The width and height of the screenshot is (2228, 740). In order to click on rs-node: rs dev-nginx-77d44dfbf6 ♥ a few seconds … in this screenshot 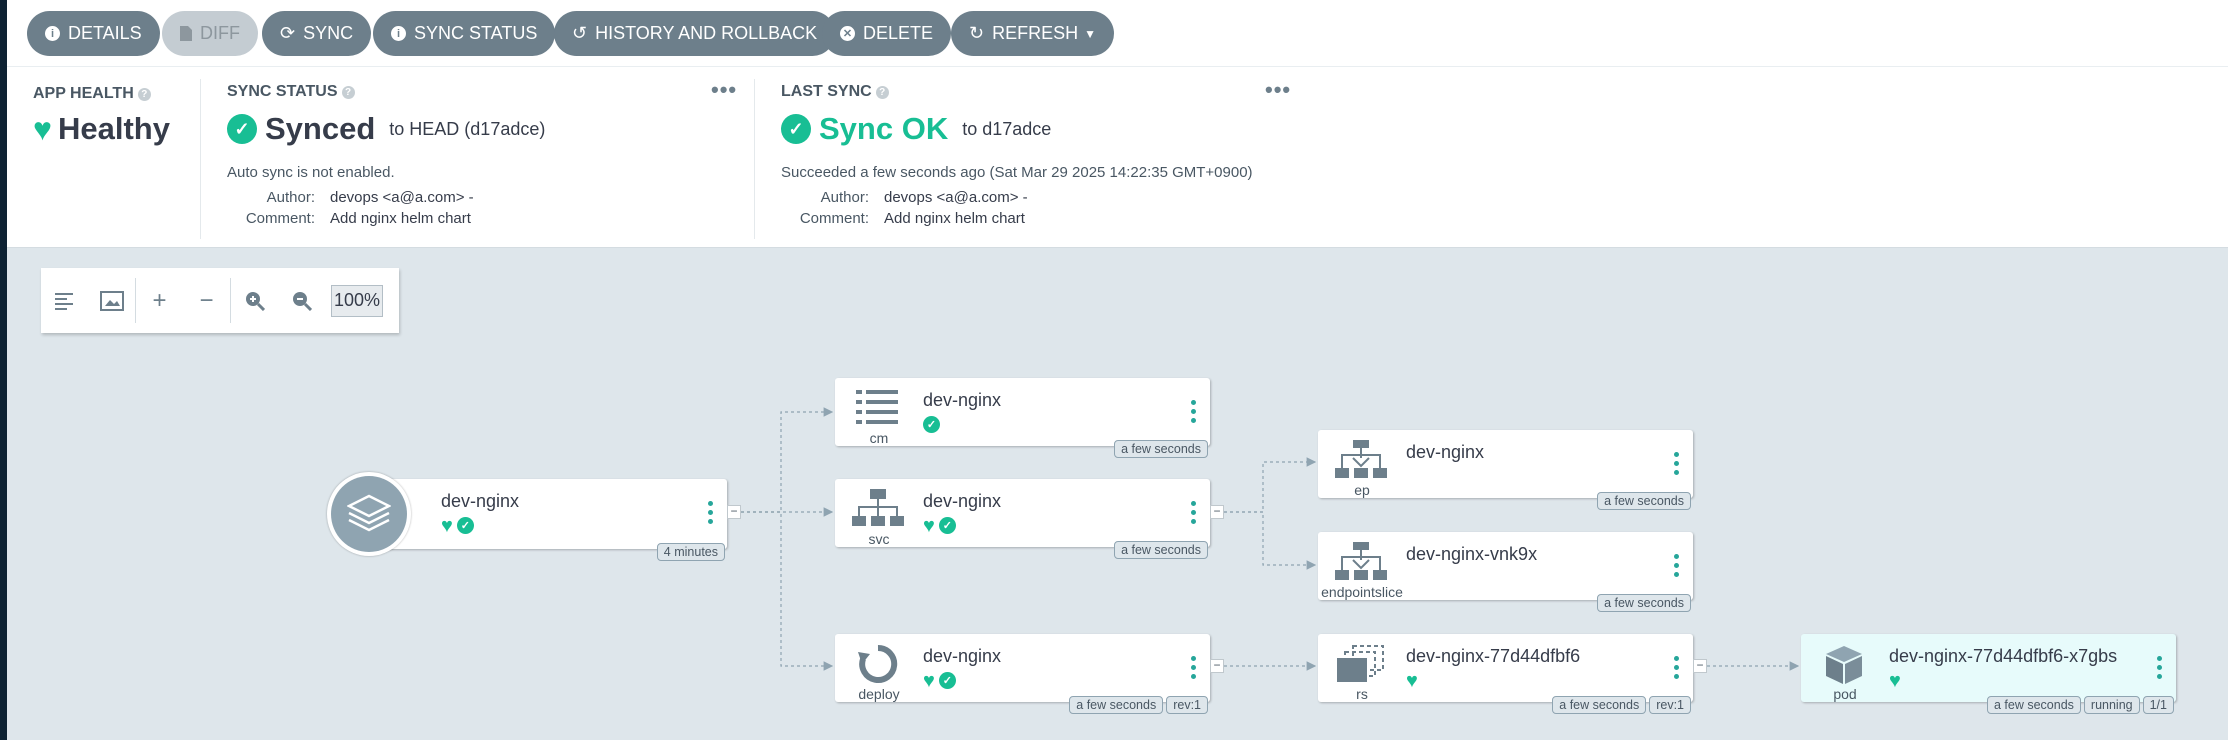, I will do `click(1505, 674)`.